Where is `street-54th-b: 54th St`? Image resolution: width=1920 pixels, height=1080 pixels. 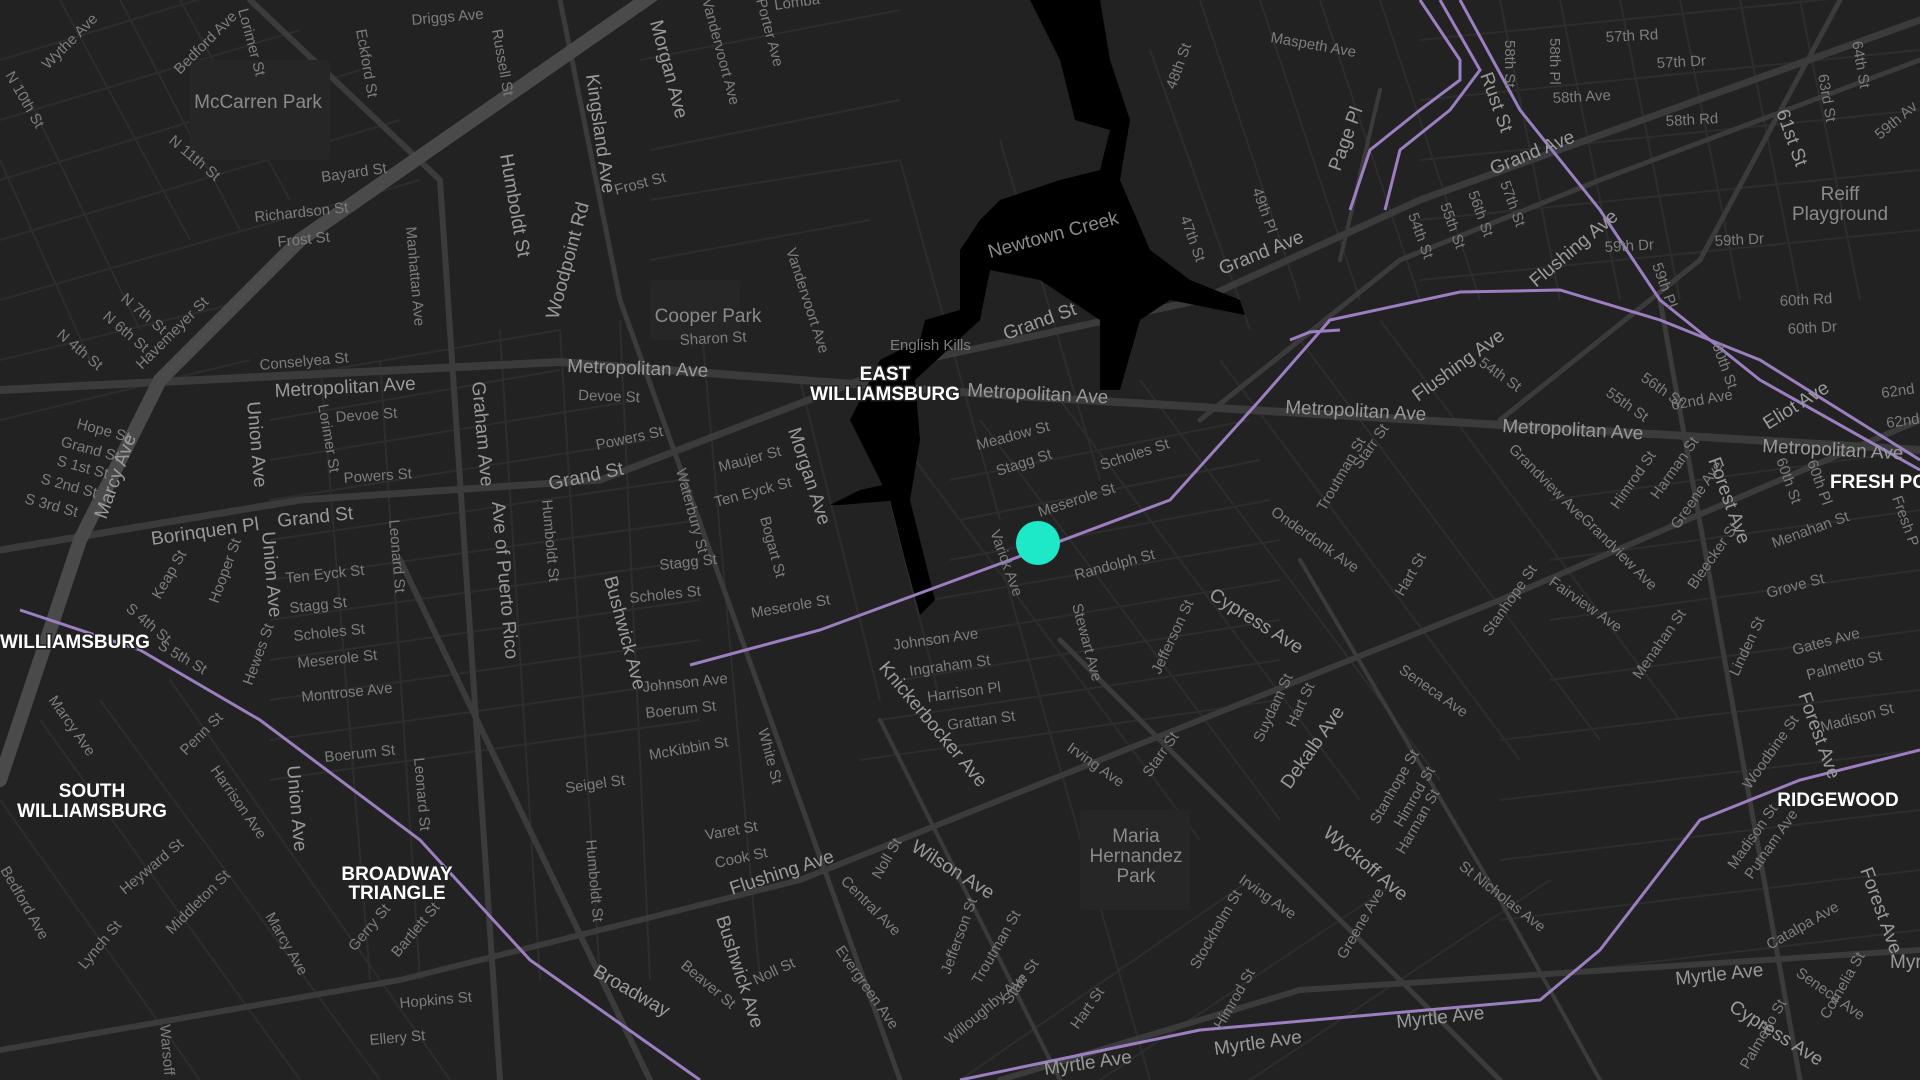
street-54th-b: 54th St is located at coordinates (1500, 375).